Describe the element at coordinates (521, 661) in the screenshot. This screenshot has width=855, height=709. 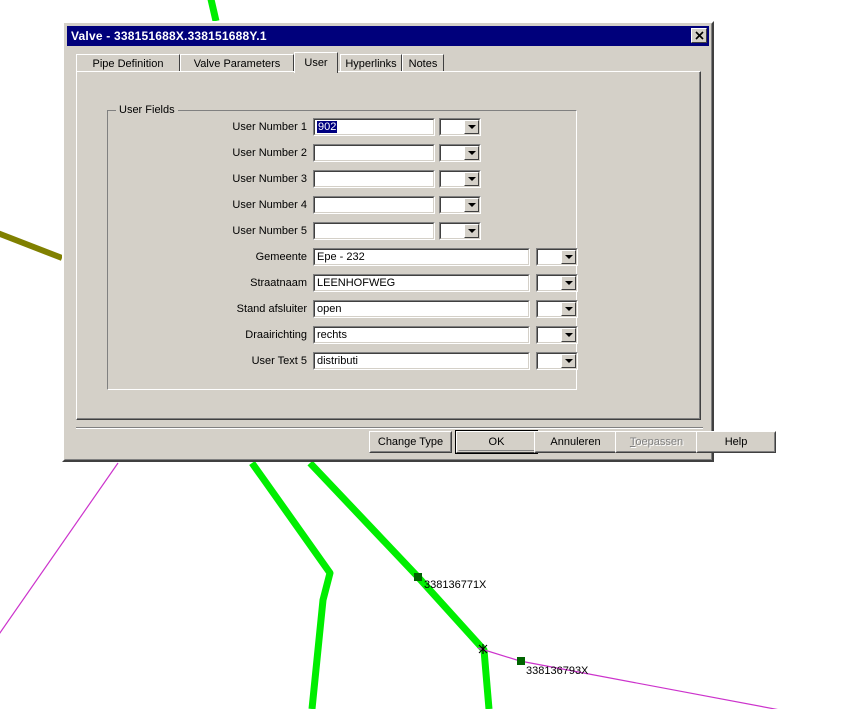
I see `node-marker-338136793x` at that location.